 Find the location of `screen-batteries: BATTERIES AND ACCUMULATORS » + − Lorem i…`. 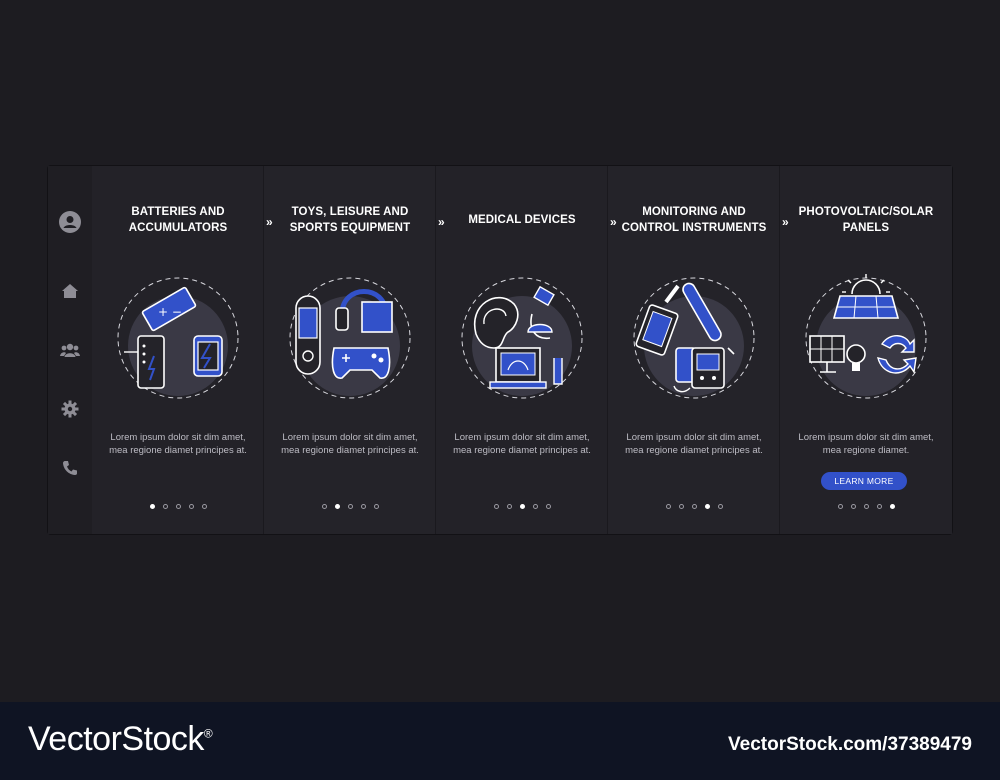

screen-batteries: BATTERIES AND ACCUMULATORS » + − Lorem i… is located at coordinates (182, 350).